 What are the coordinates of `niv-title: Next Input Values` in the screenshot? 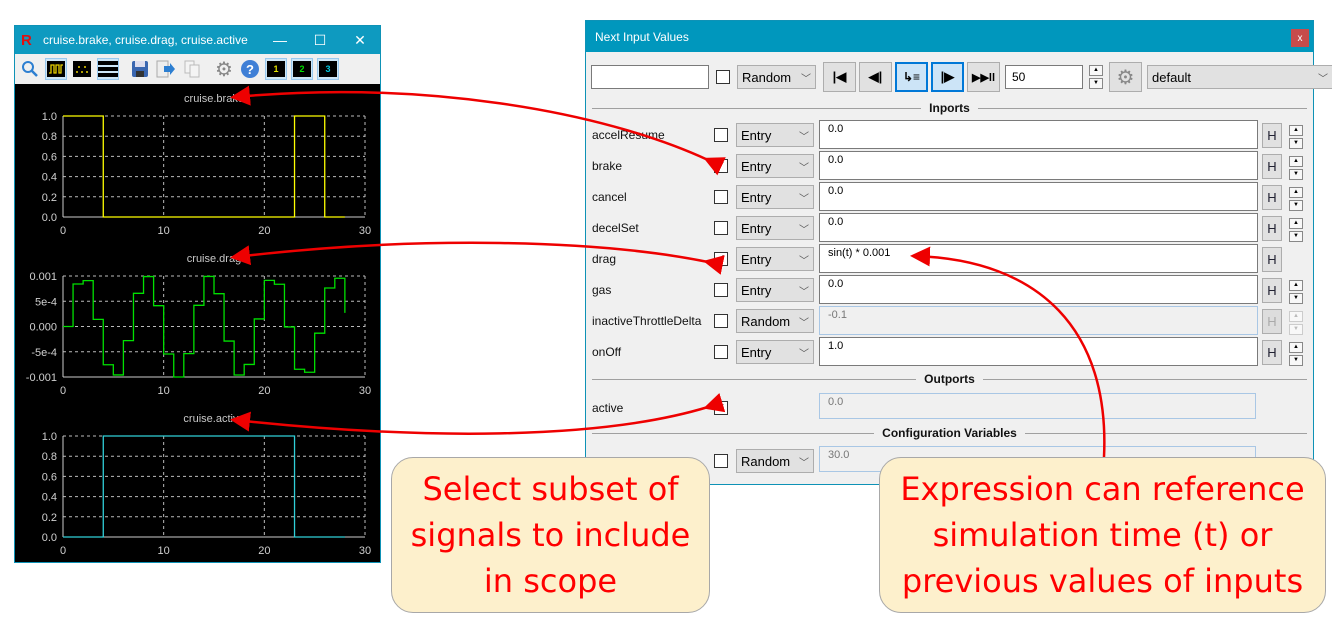 It's located at (642, 36).